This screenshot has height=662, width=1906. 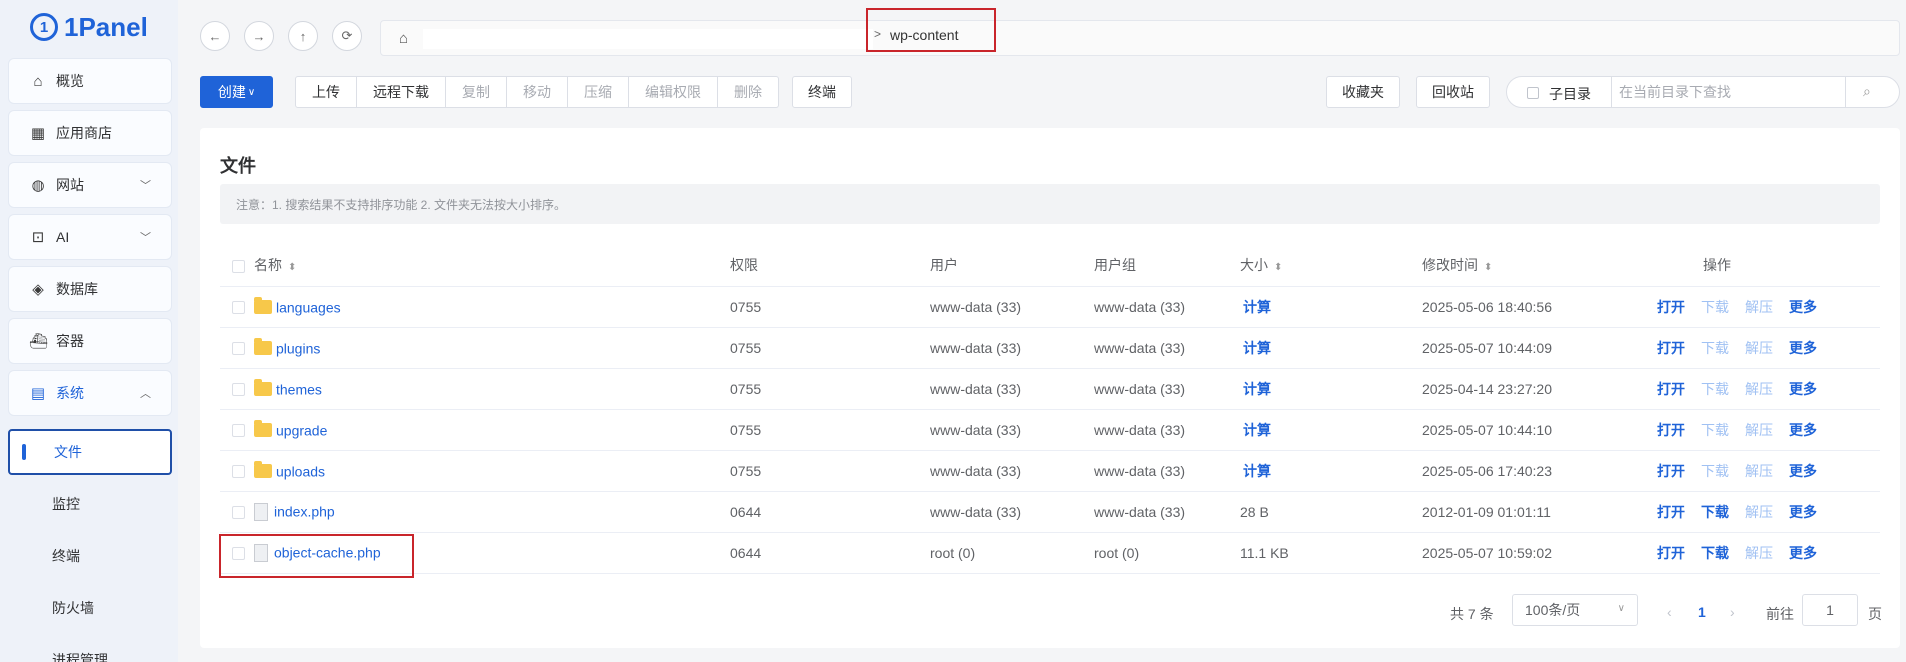 I want to click on path-bar: ⌂, so click(x=1140, y=38).